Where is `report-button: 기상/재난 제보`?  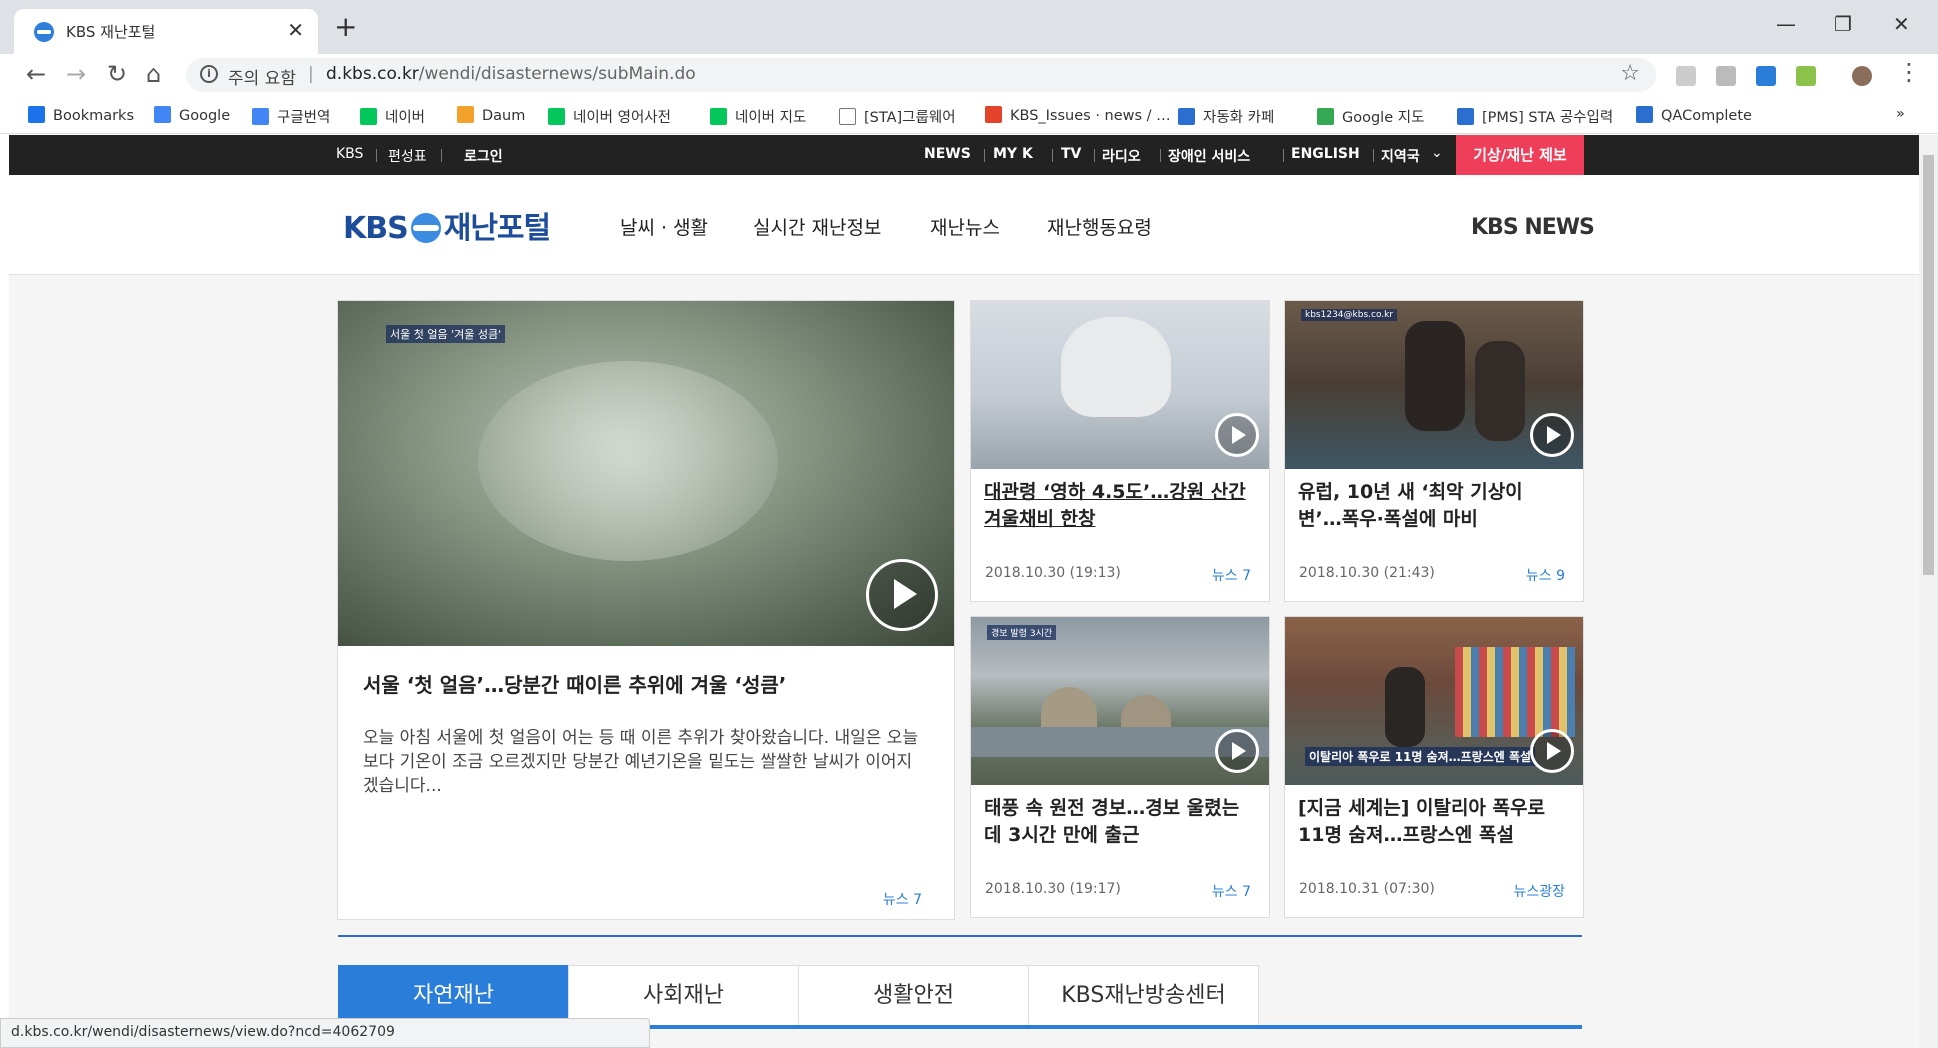 report-button: 기상/재난 제보 is located at coordinates (1520, 155).